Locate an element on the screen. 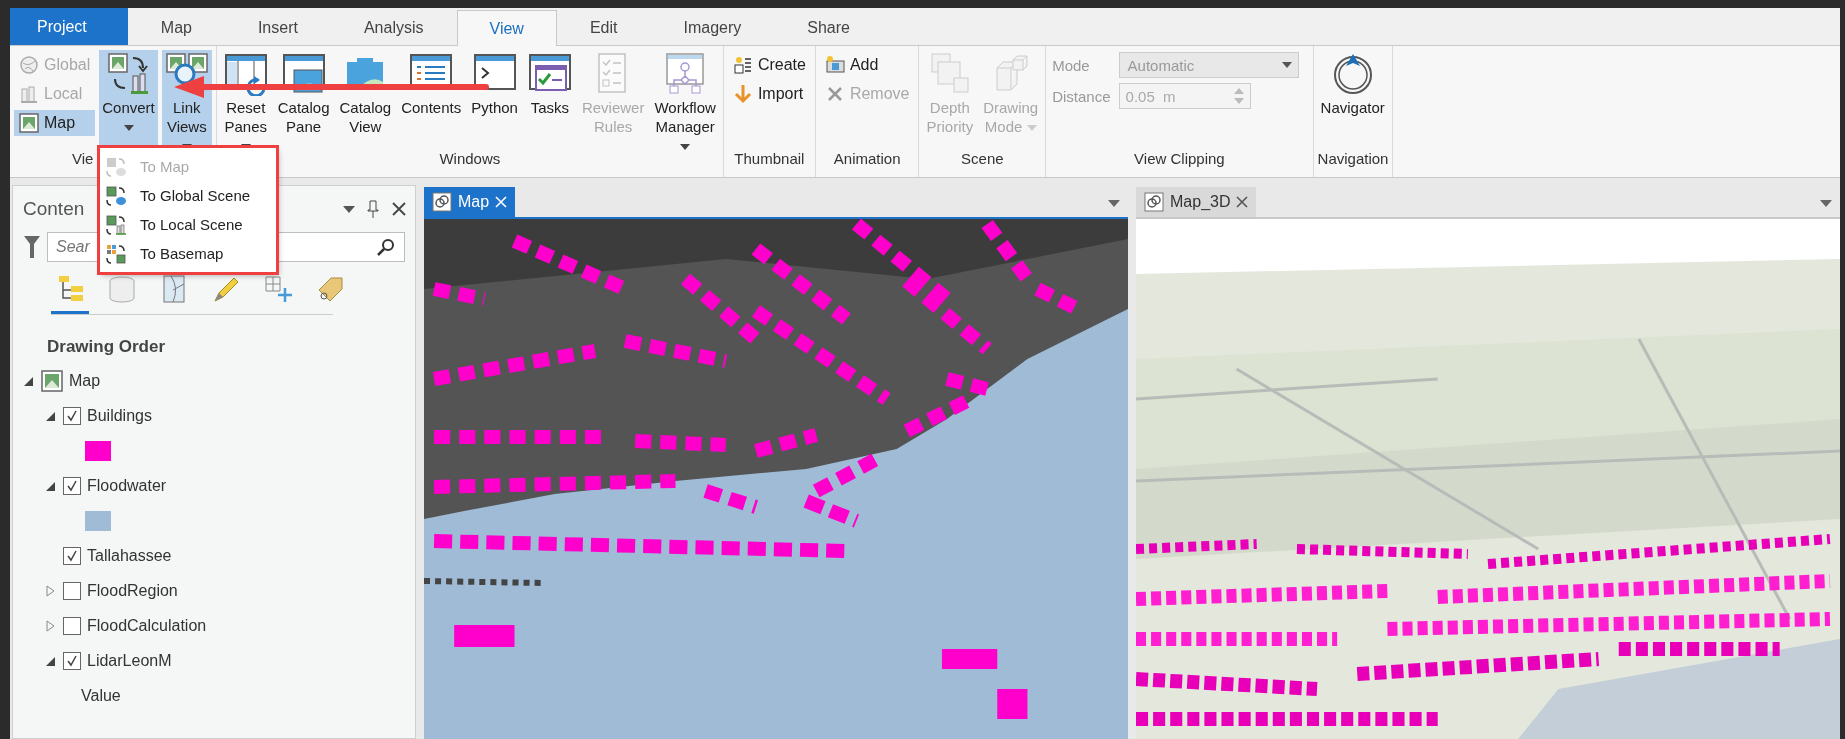 The image size is (1845, 739). field-label: Mode is located at coordinates (1071, 65).